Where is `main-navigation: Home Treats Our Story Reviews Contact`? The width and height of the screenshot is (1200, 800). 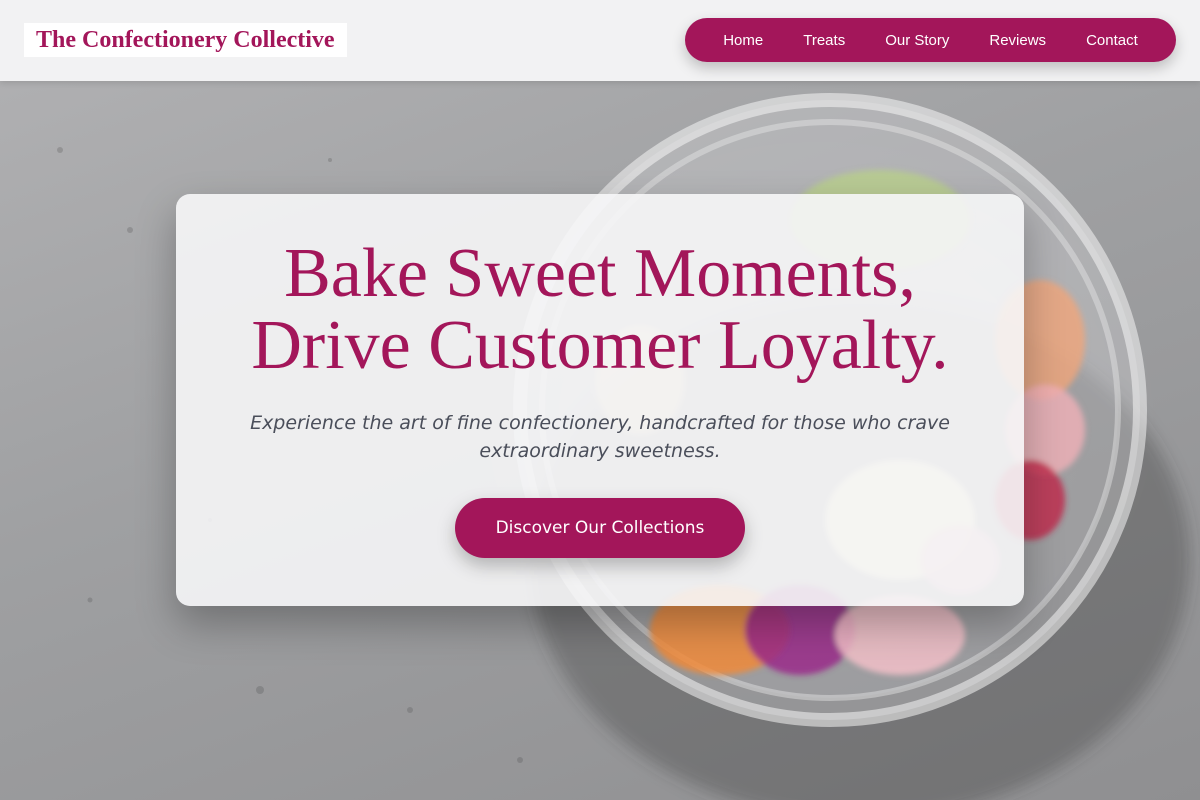 main-navigation: Home Treats Our Story Reviews Contact is located at coordinates (930, 40).